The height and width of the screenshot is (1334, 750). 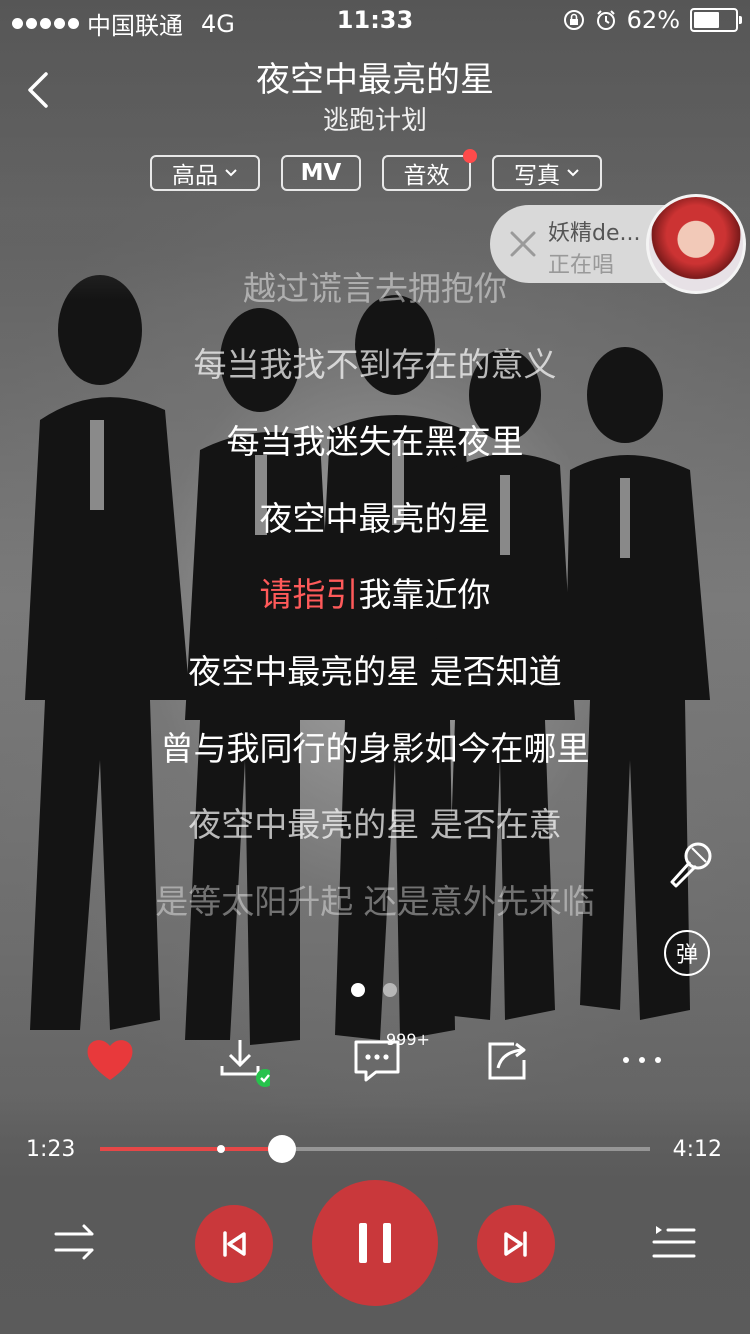 What do you see at coordinates (358, 990) in the screenshot?
I see `page-dot-active` at bounding box center [358, 990].